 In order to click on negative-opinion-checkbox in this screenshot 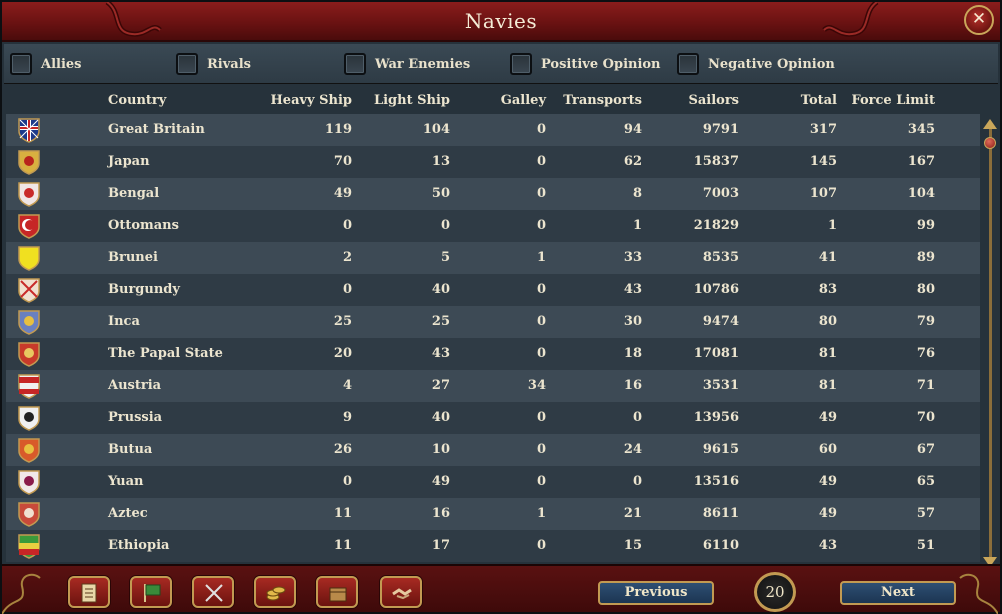, I will do `click(688, 64)`.